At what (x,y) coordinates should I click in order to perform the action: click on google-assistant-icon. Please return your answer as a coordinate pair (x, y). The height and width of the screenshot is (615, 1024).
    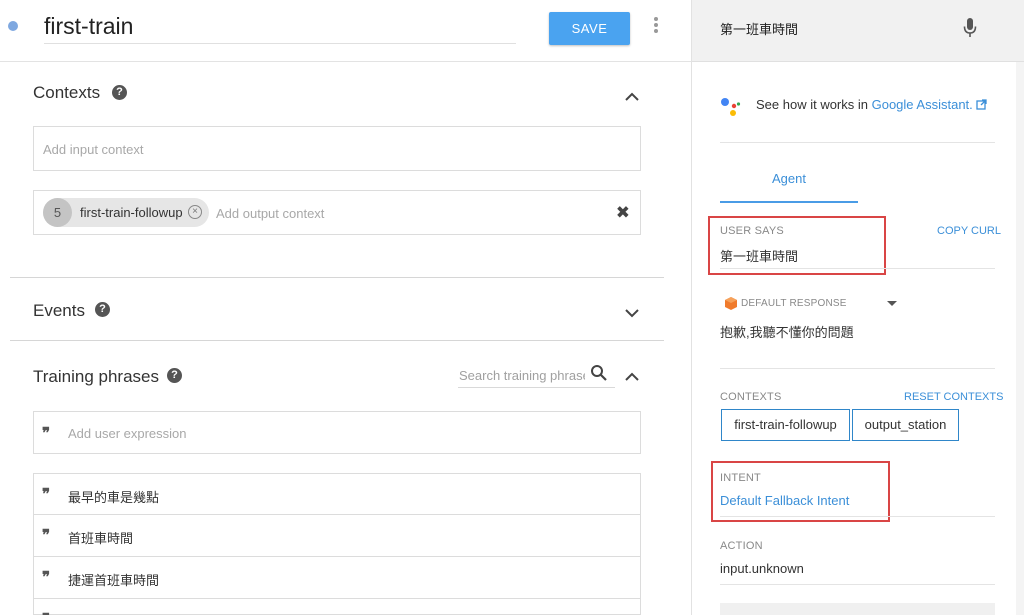
    Looking at the image, I should click on (731, 107).